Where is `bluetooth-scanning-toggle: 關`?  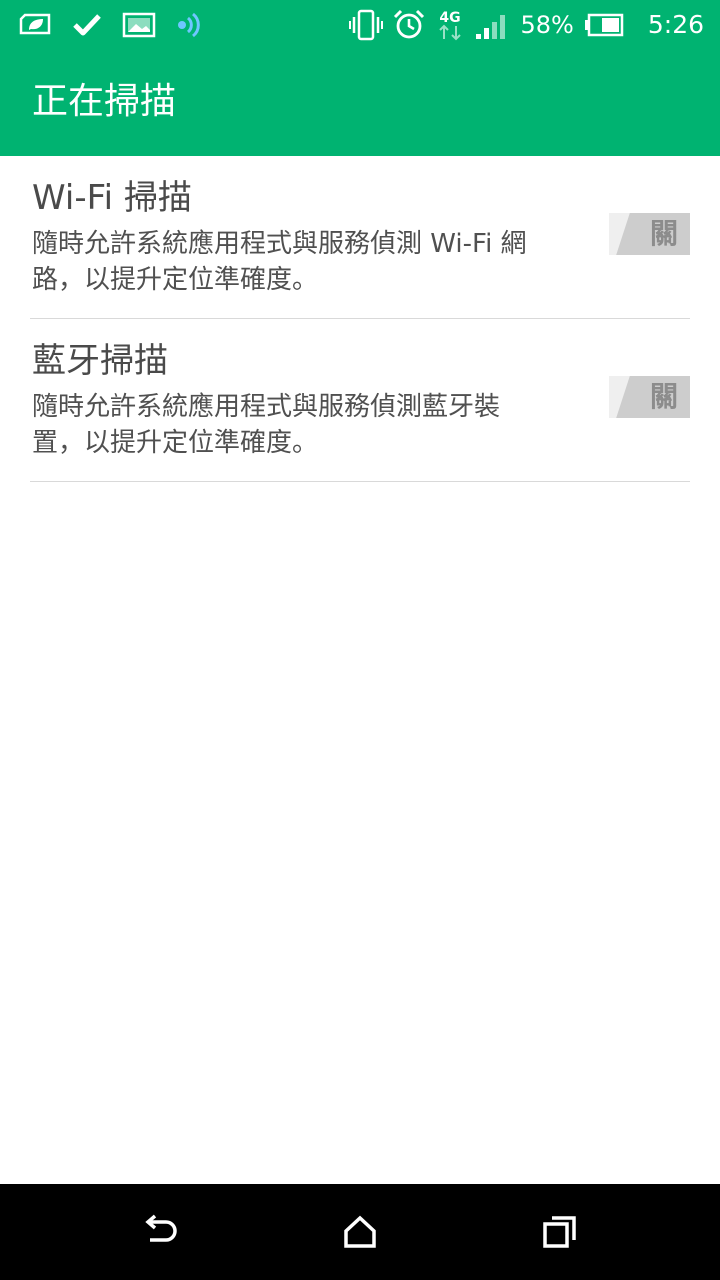 bluetooth-scanning-toggle: 關 is located at coordinates (649, 397).